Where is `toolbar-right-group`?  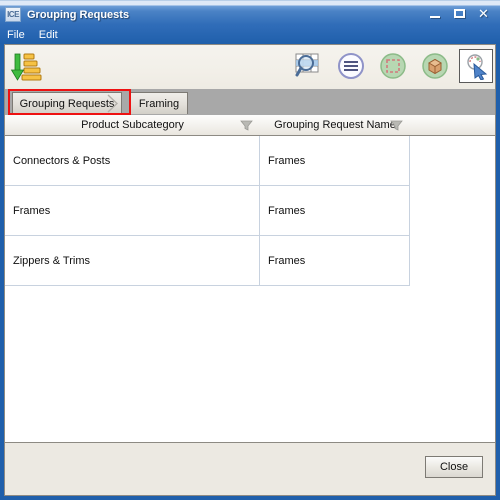
toolbar-right-group is located at coordinates (392, 66).